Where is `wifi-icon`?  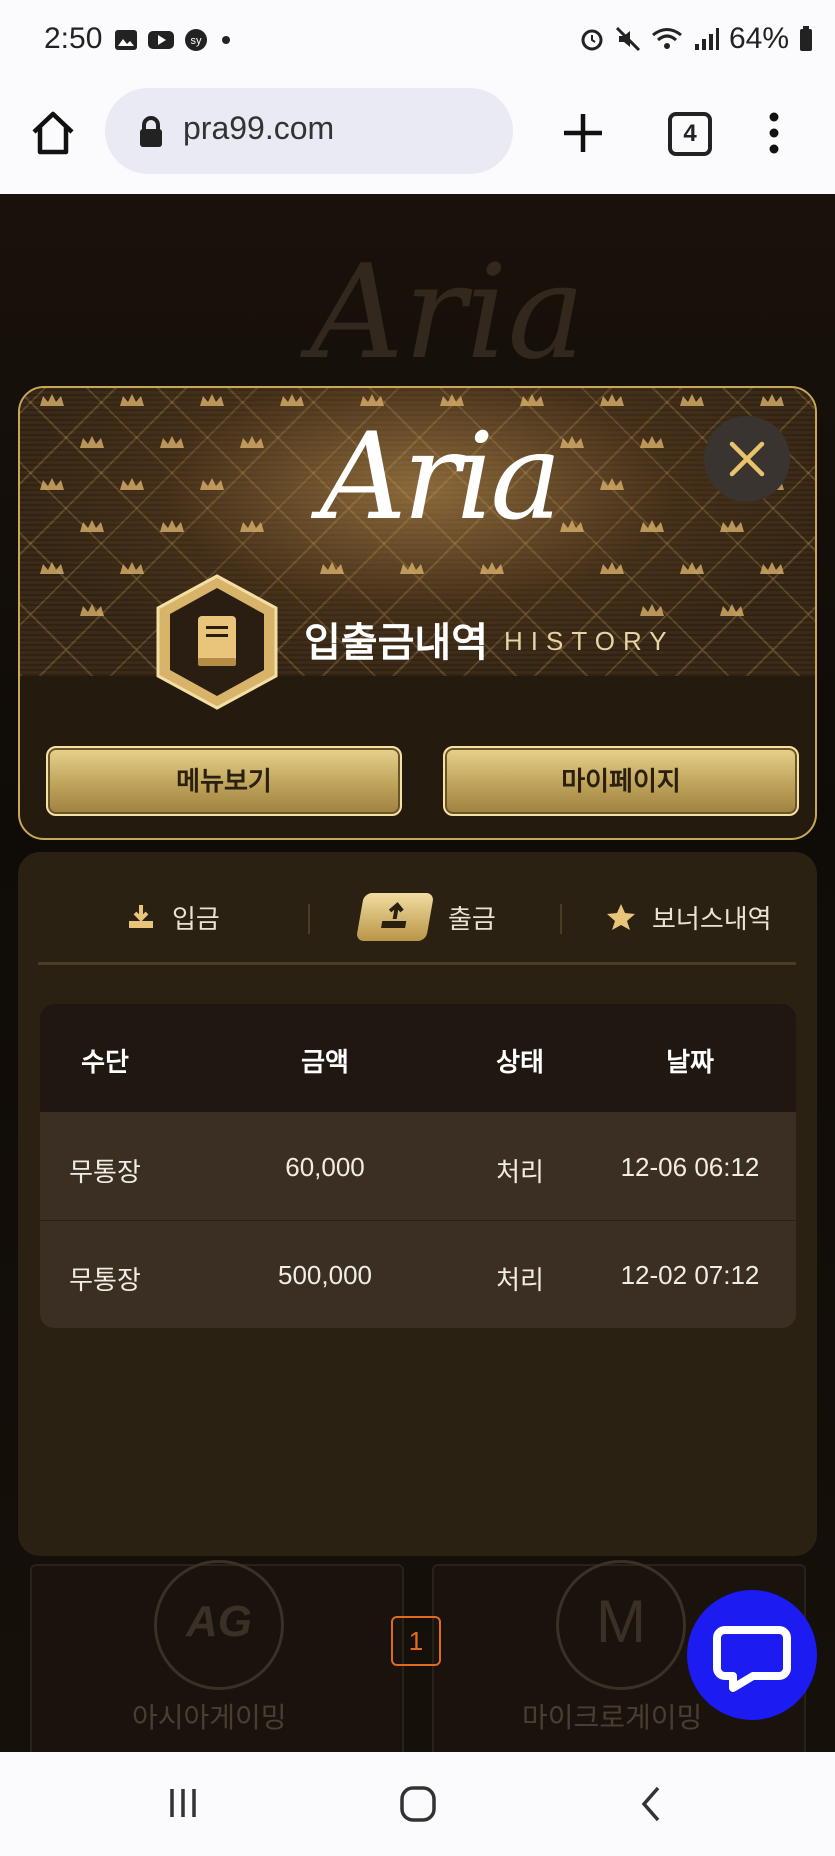
wifi-icon is located at coordinates (667, 38).